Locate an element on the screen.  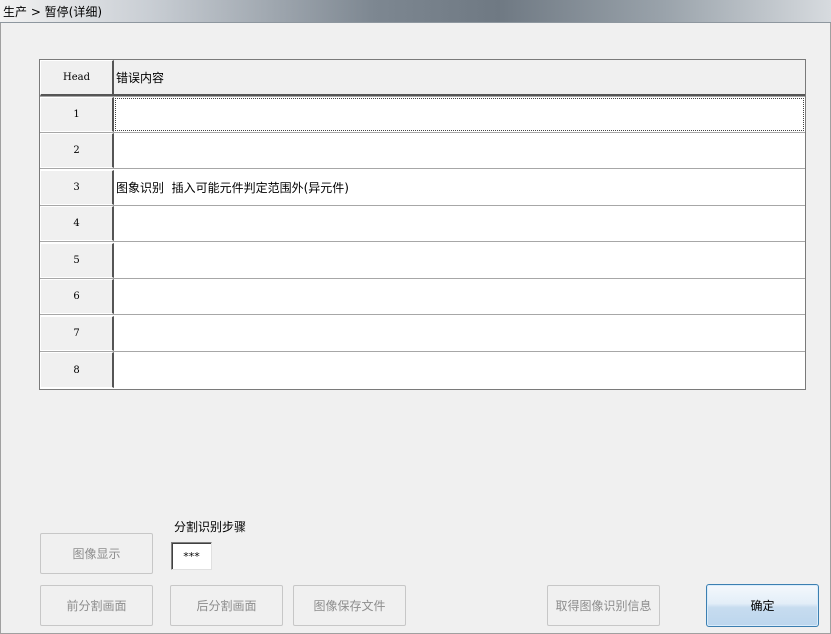
grid-row: 8 is located at coordinates (422, 370).